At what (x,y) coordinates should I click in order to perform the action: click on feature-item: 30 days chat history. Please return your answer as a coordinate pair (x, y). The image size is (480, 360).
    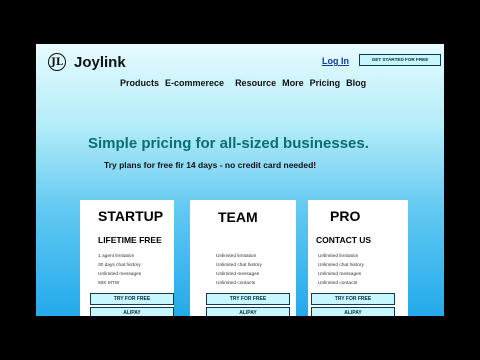
    Looking at the image, I should click on (119, 265).